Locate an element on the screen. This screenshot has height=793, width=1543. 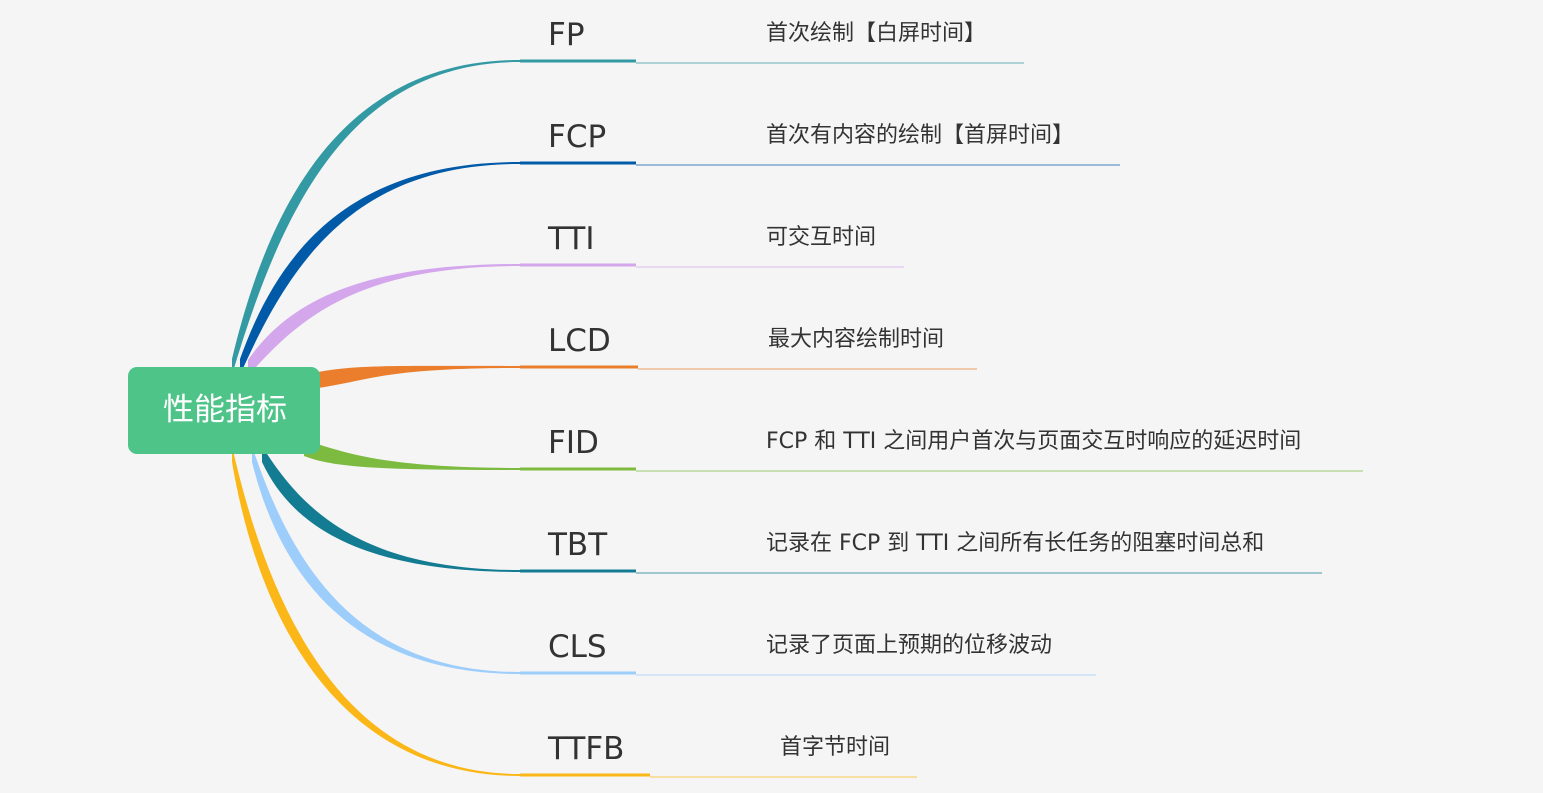
branch-label-fid: FID is located at coordinates (573, 443).